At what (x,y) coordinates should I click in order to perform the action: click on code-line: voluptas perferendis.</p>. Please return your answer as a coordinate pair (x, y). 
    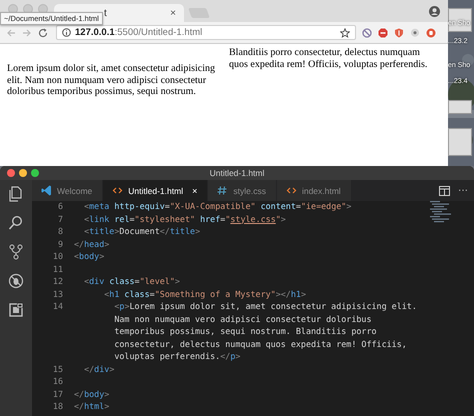
    Looking at the image, I should click on (176, 356).